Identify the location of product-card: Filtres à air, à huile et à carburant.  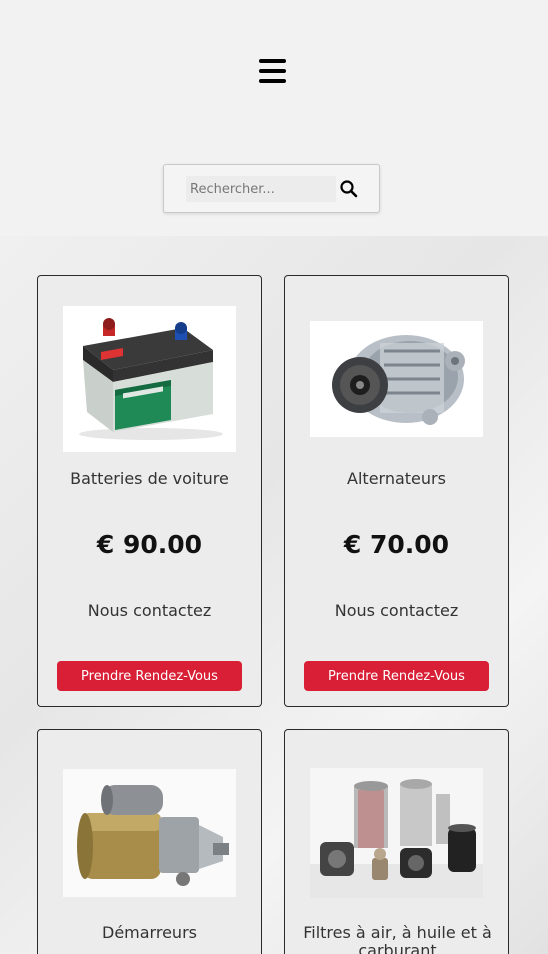
(396, 841).